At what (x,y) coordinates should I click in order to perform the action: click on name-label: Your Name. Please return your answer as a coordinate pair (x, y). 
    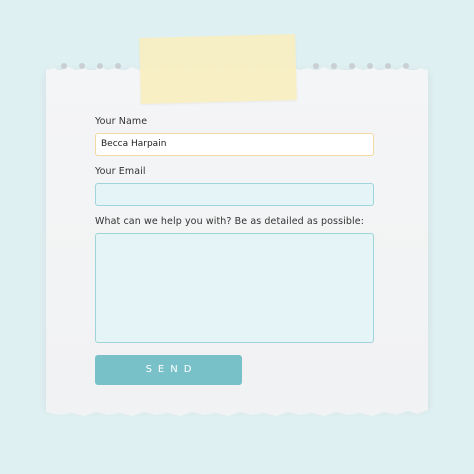
    Looking at the image, I should click on (121, 121).